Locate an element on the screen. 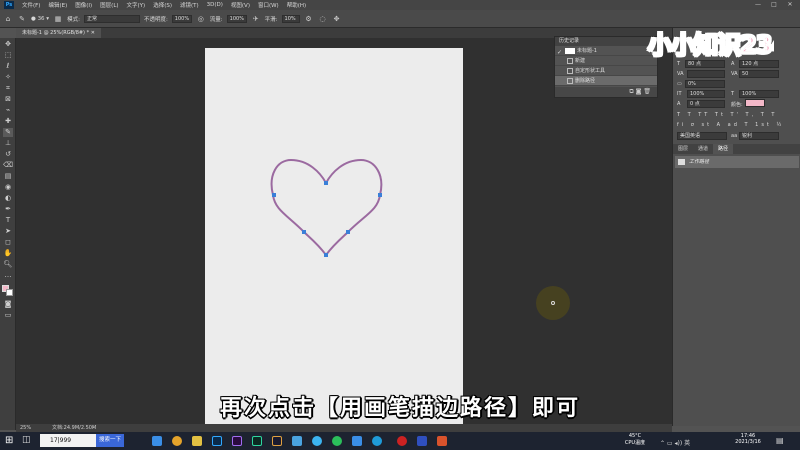 The width and height of the screenshot is (800, 450). anchor-point-lower-right is located at coordinates (348, 232).